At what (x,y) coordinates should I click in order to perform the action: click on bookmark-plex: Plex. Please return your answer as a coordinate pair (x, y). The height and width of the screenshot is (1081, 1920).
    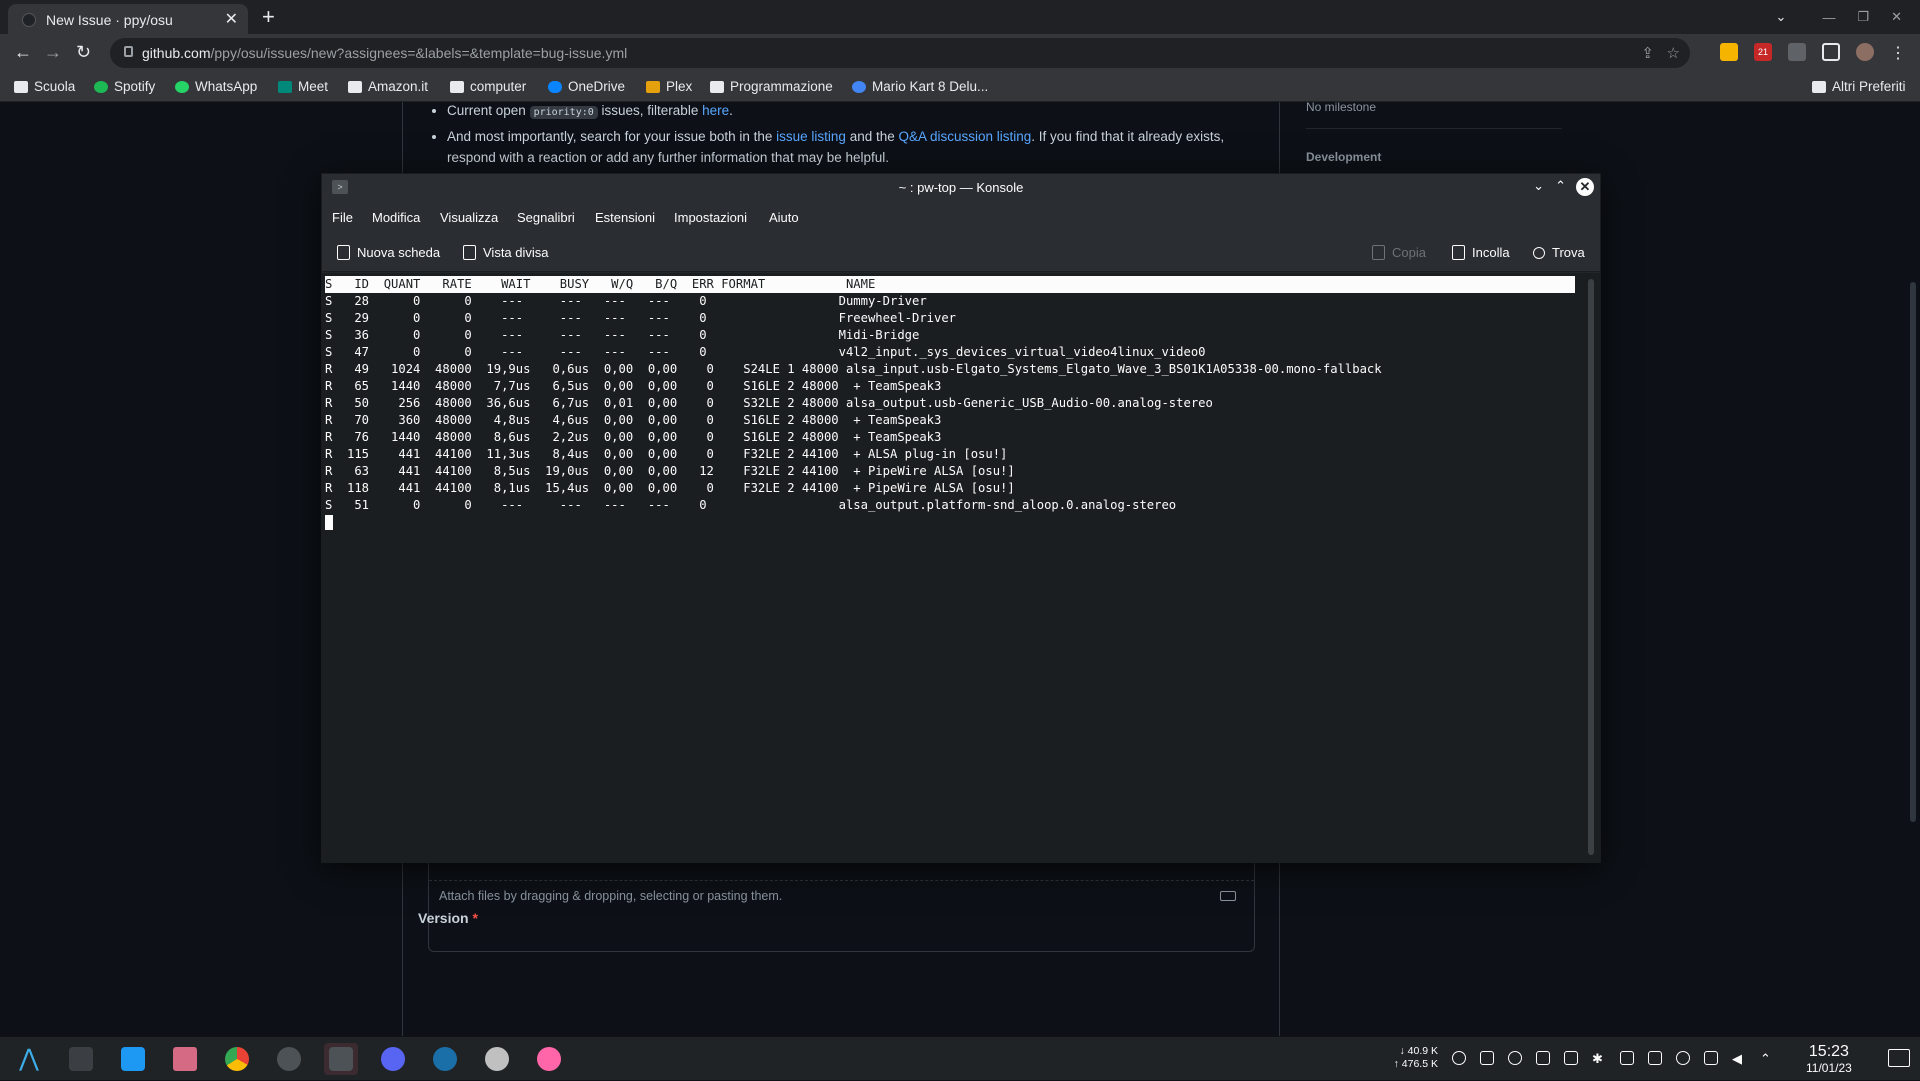
    Looking at the image, I should click on (669, 86).